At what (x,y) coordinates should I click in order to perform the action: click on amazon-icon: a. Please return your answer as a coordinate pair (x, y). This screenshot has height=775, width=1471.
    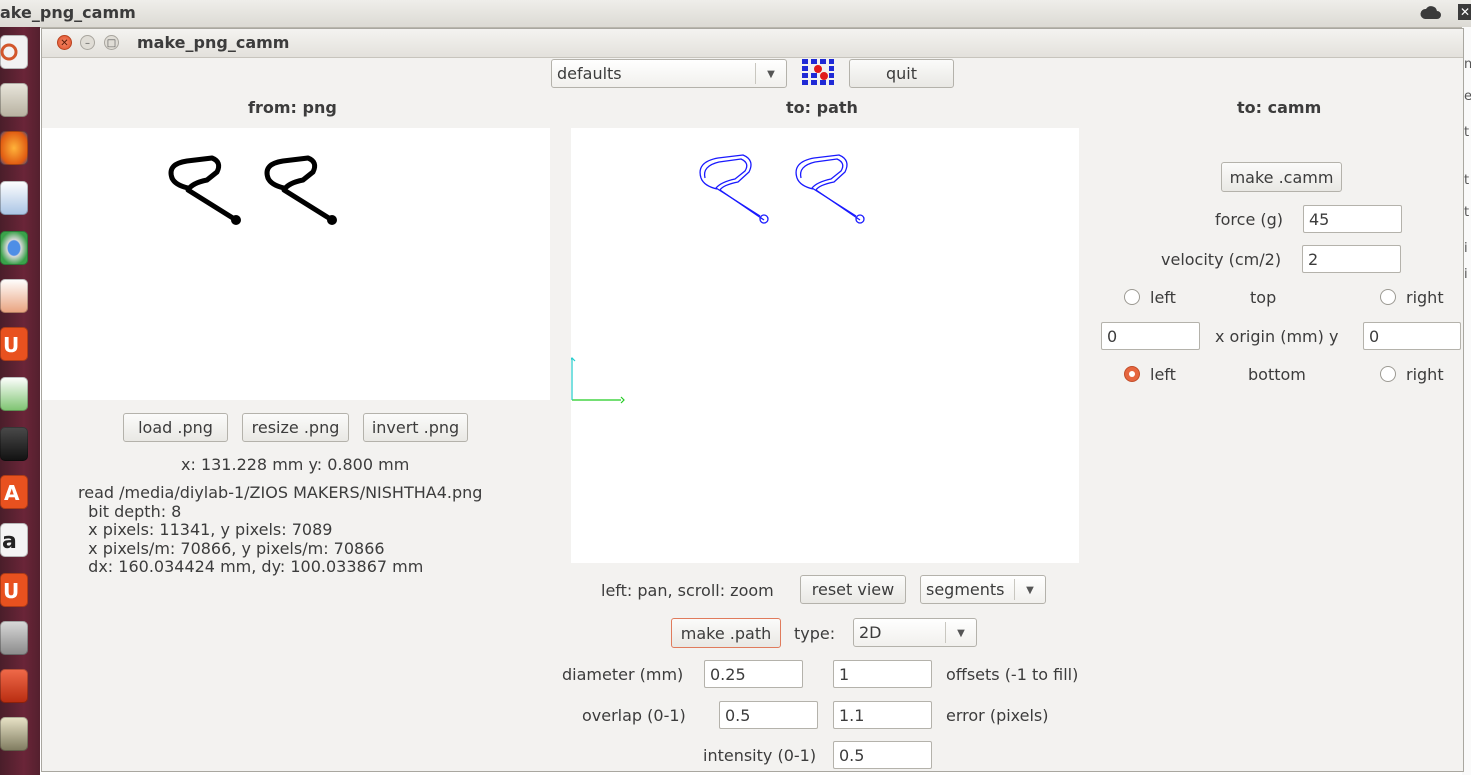
    Looking at the image, I should click on (14, 540).